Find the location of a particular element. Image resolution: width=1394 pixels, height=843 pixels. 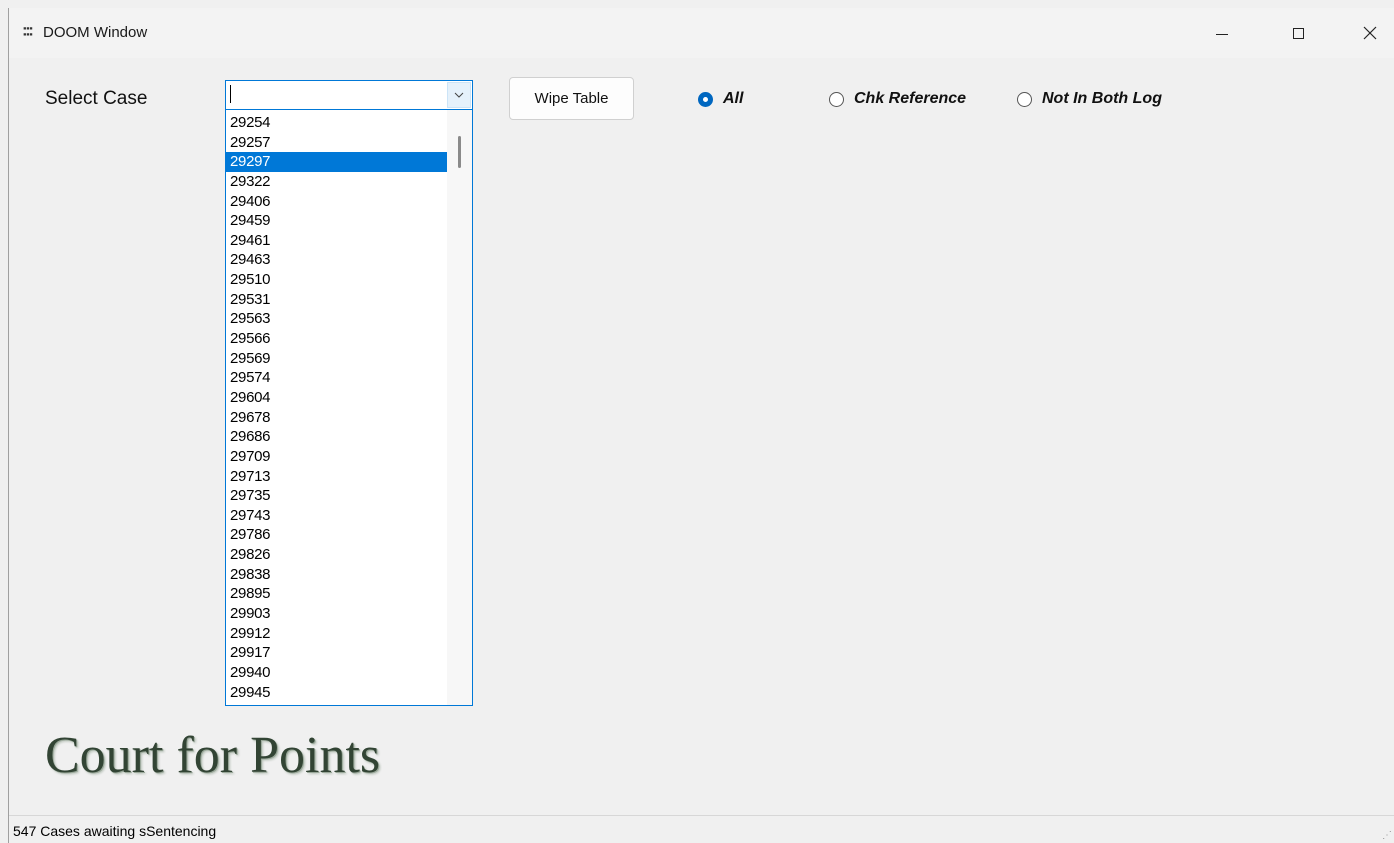

radio-all-dot is located at coordinates (705, 99).